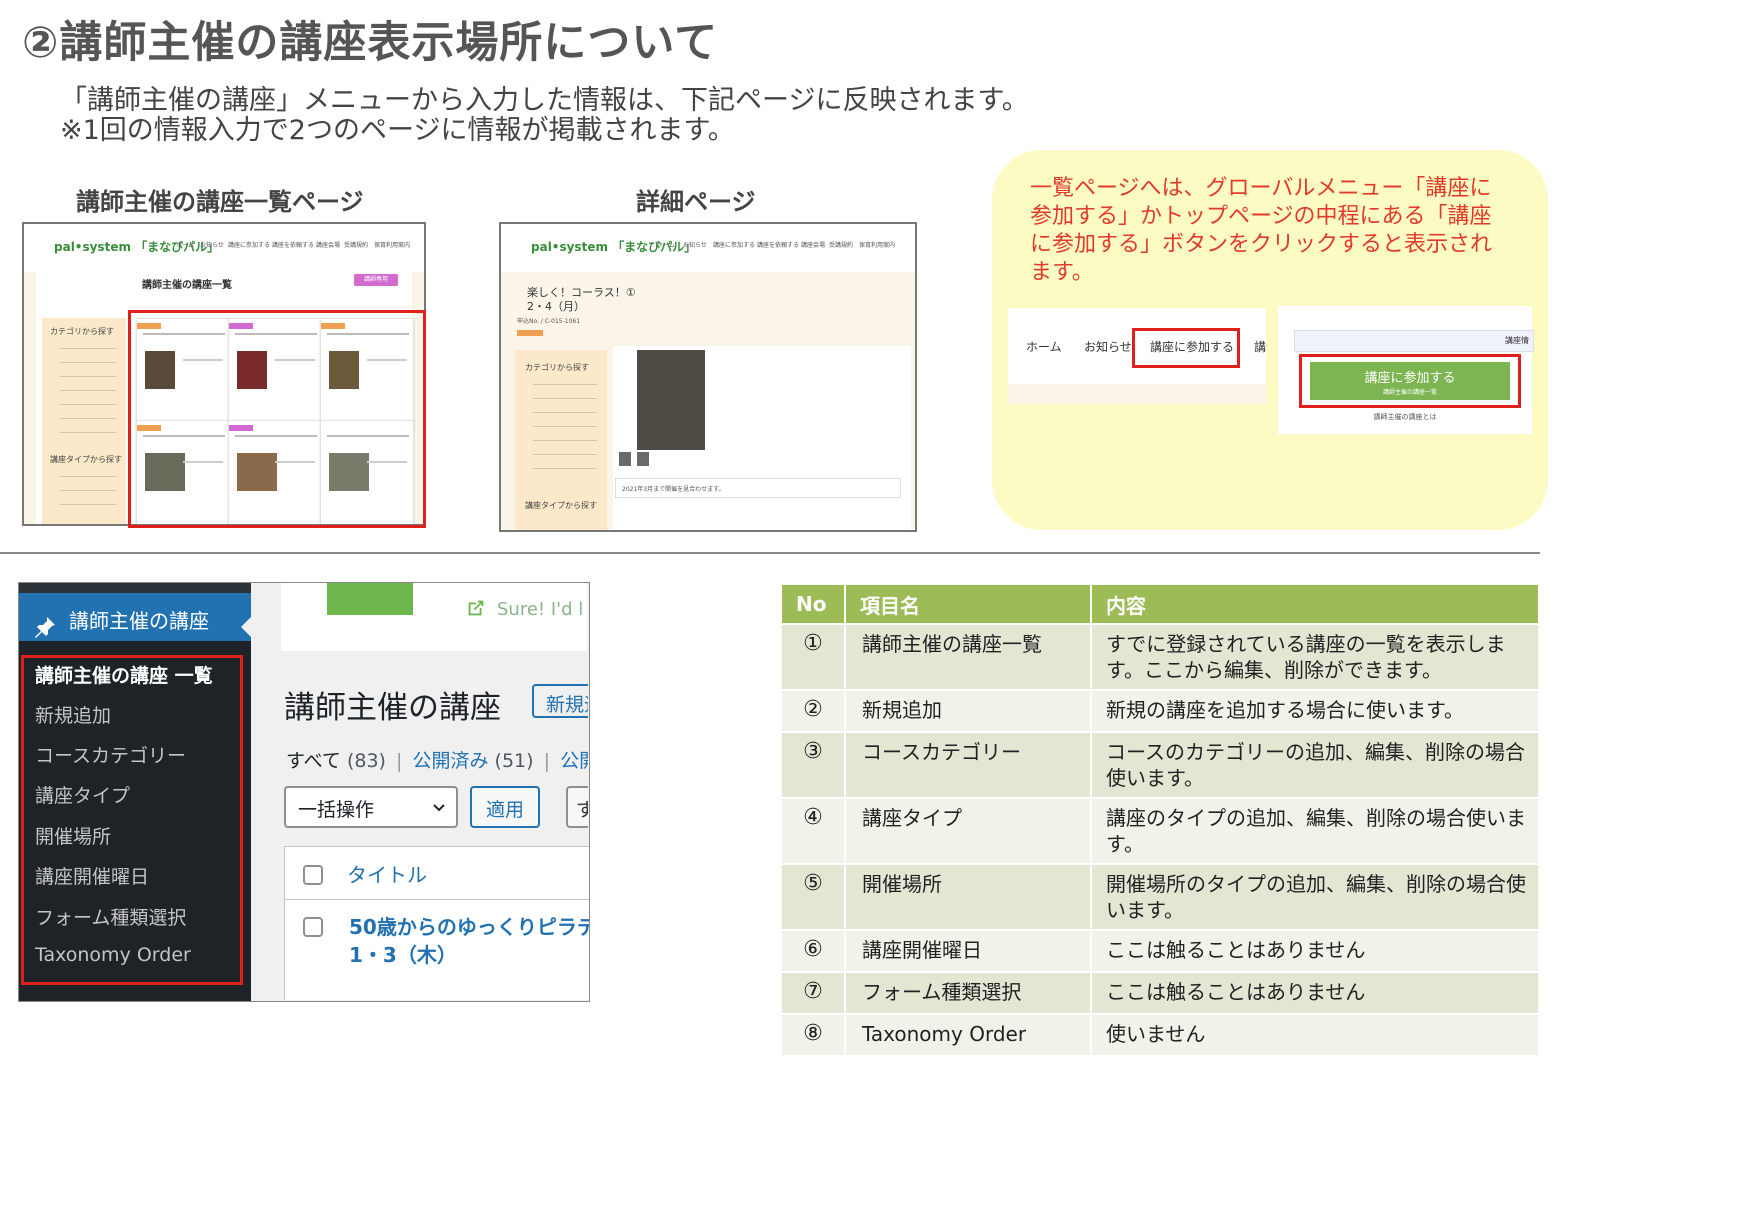 Image resolution: width=1758 pixels, height=1222 pixels. I want to click on global-menu-highlight, so click(1186, 348).